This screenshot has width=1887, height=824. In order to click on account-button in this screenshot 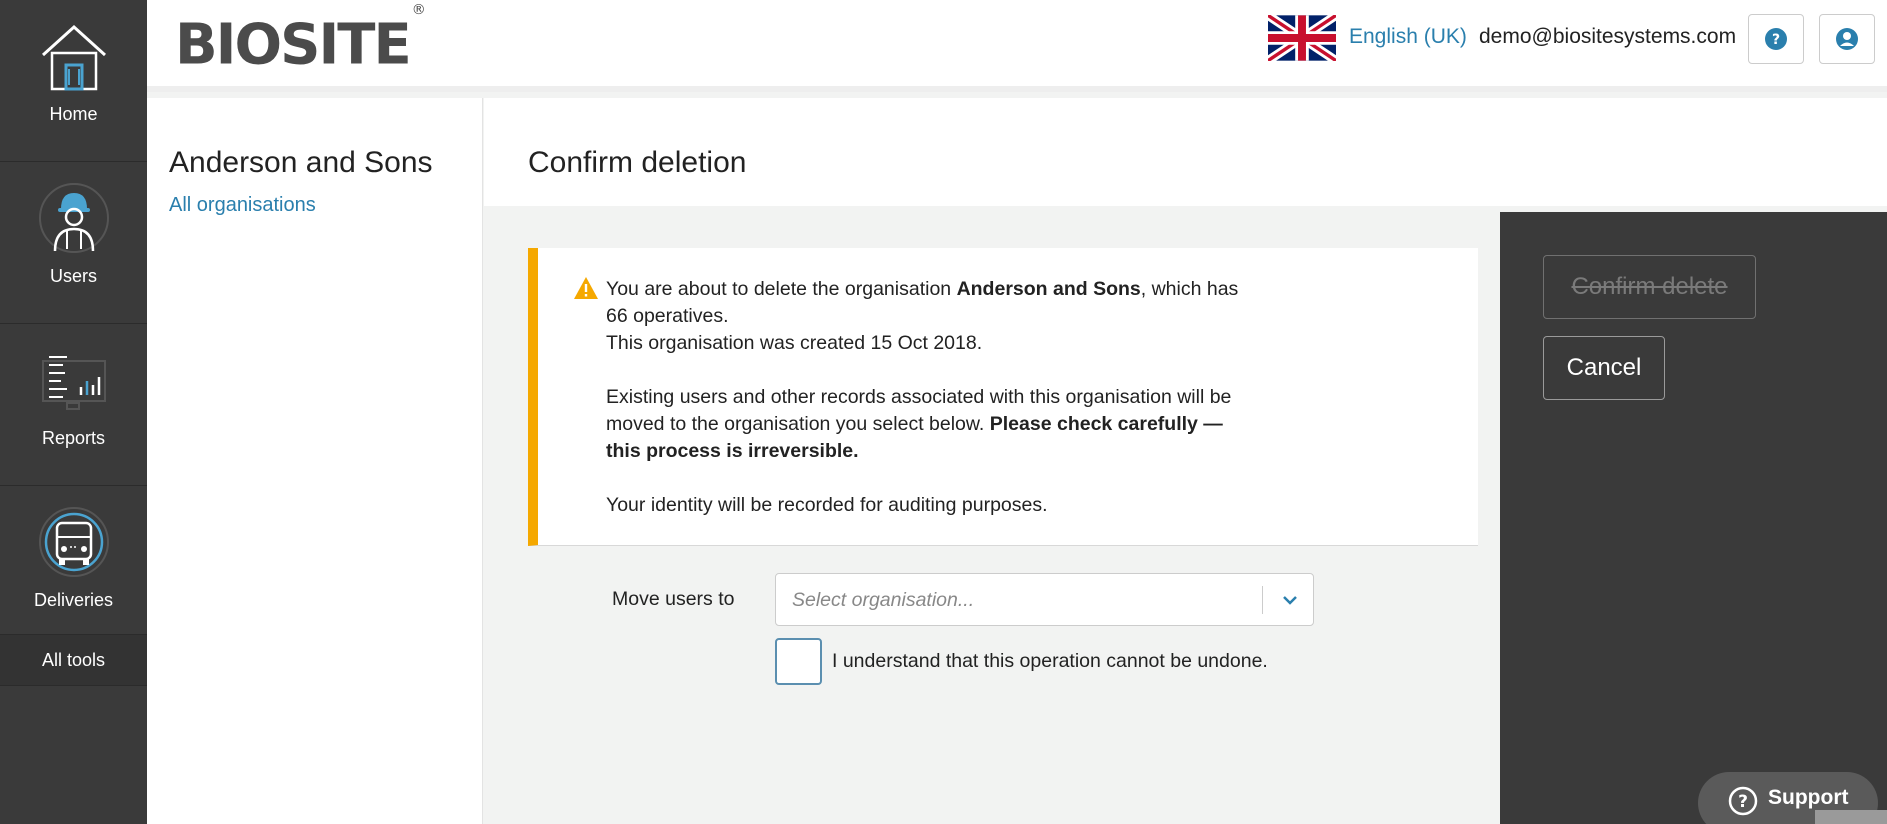, I will do `click(1847, 39)`.